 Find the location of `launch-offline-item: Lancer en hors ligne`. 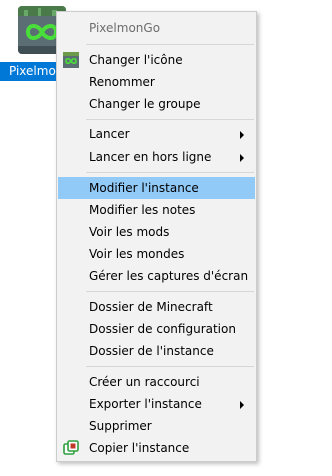

launch-offline-item: Lancer en hors ligne is located at coordinates (156, 157).